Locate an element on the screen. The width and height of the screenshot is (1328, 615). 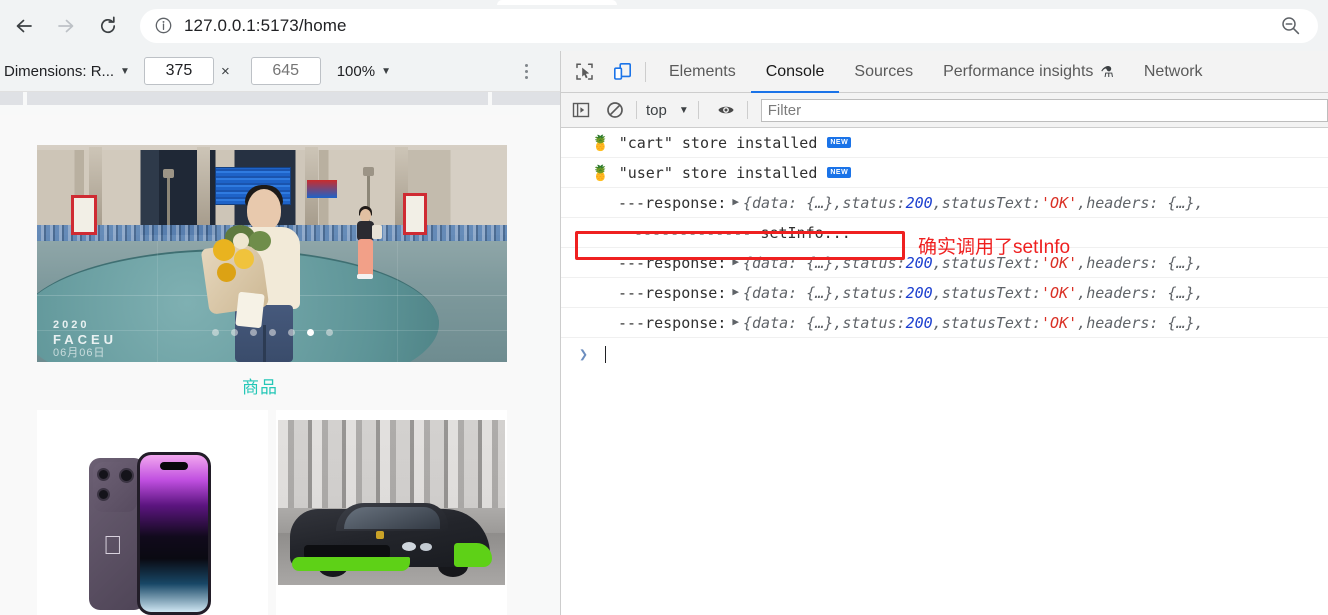
device-toolbar-more-button is located at coordinates (526, 71).